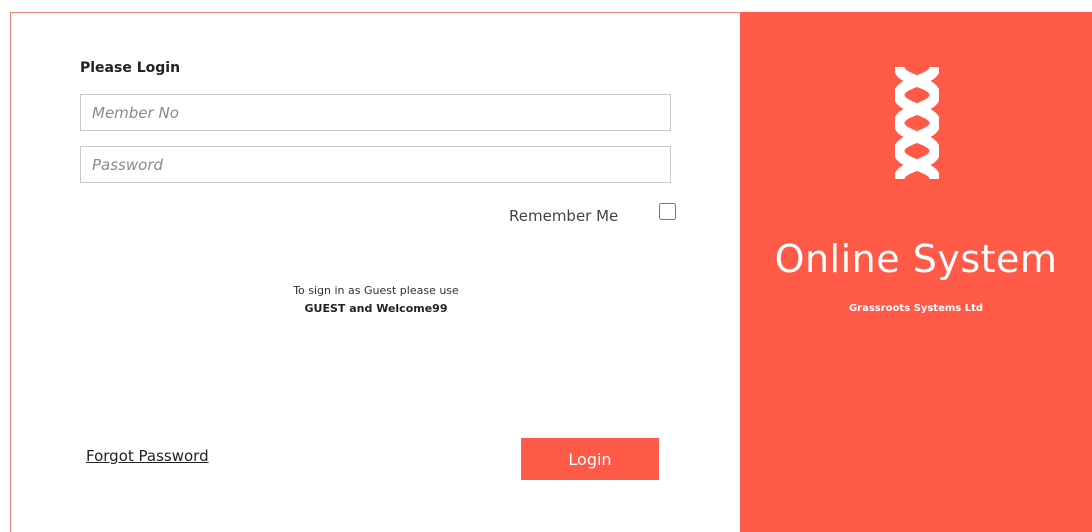 The width and height of the screenshot is (1092, 532). I want to click on app-title: Online System, so click(916, 259).